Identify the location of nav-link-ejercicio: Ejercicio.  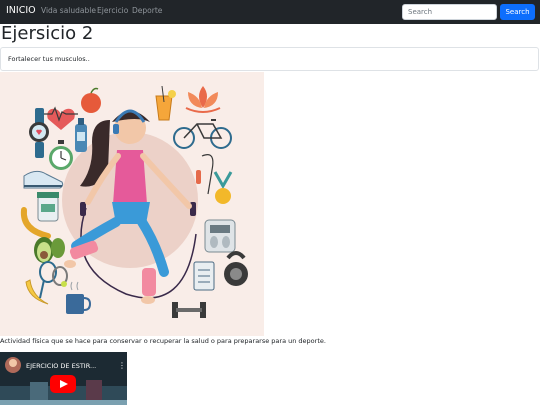
(112, 10).